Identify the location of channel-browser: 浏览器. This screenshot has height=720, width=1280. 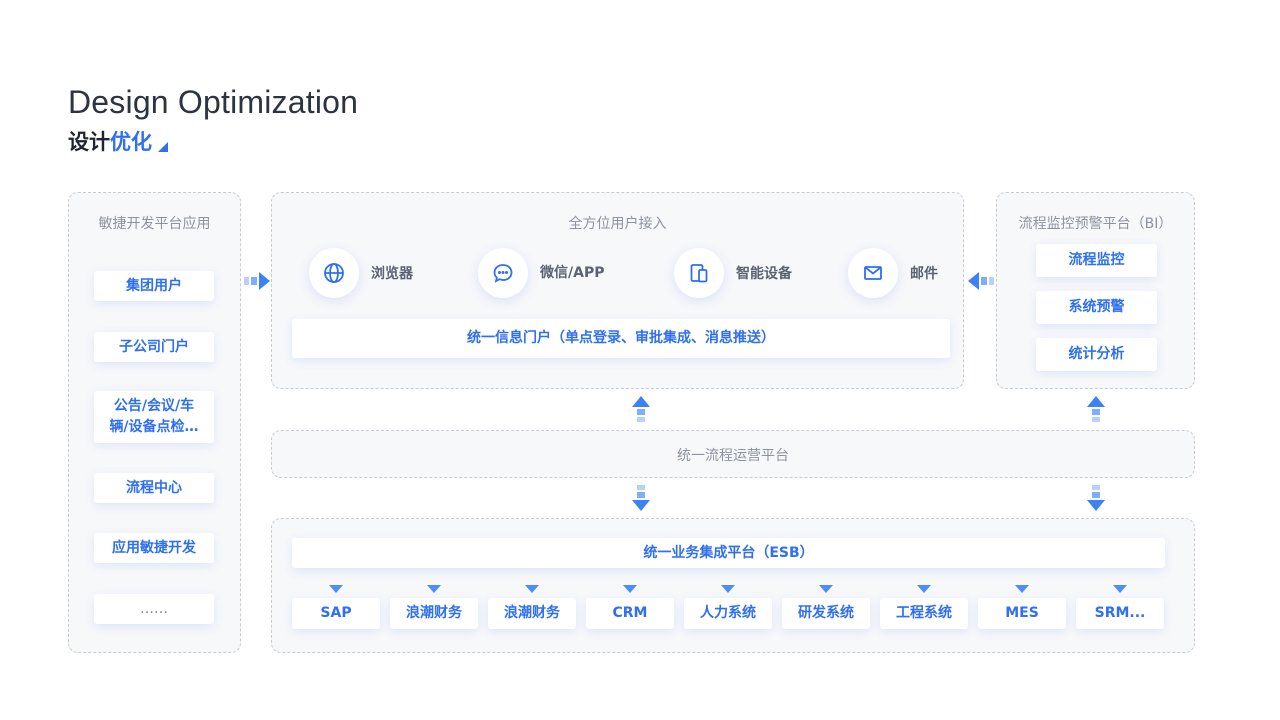
(361, 273).